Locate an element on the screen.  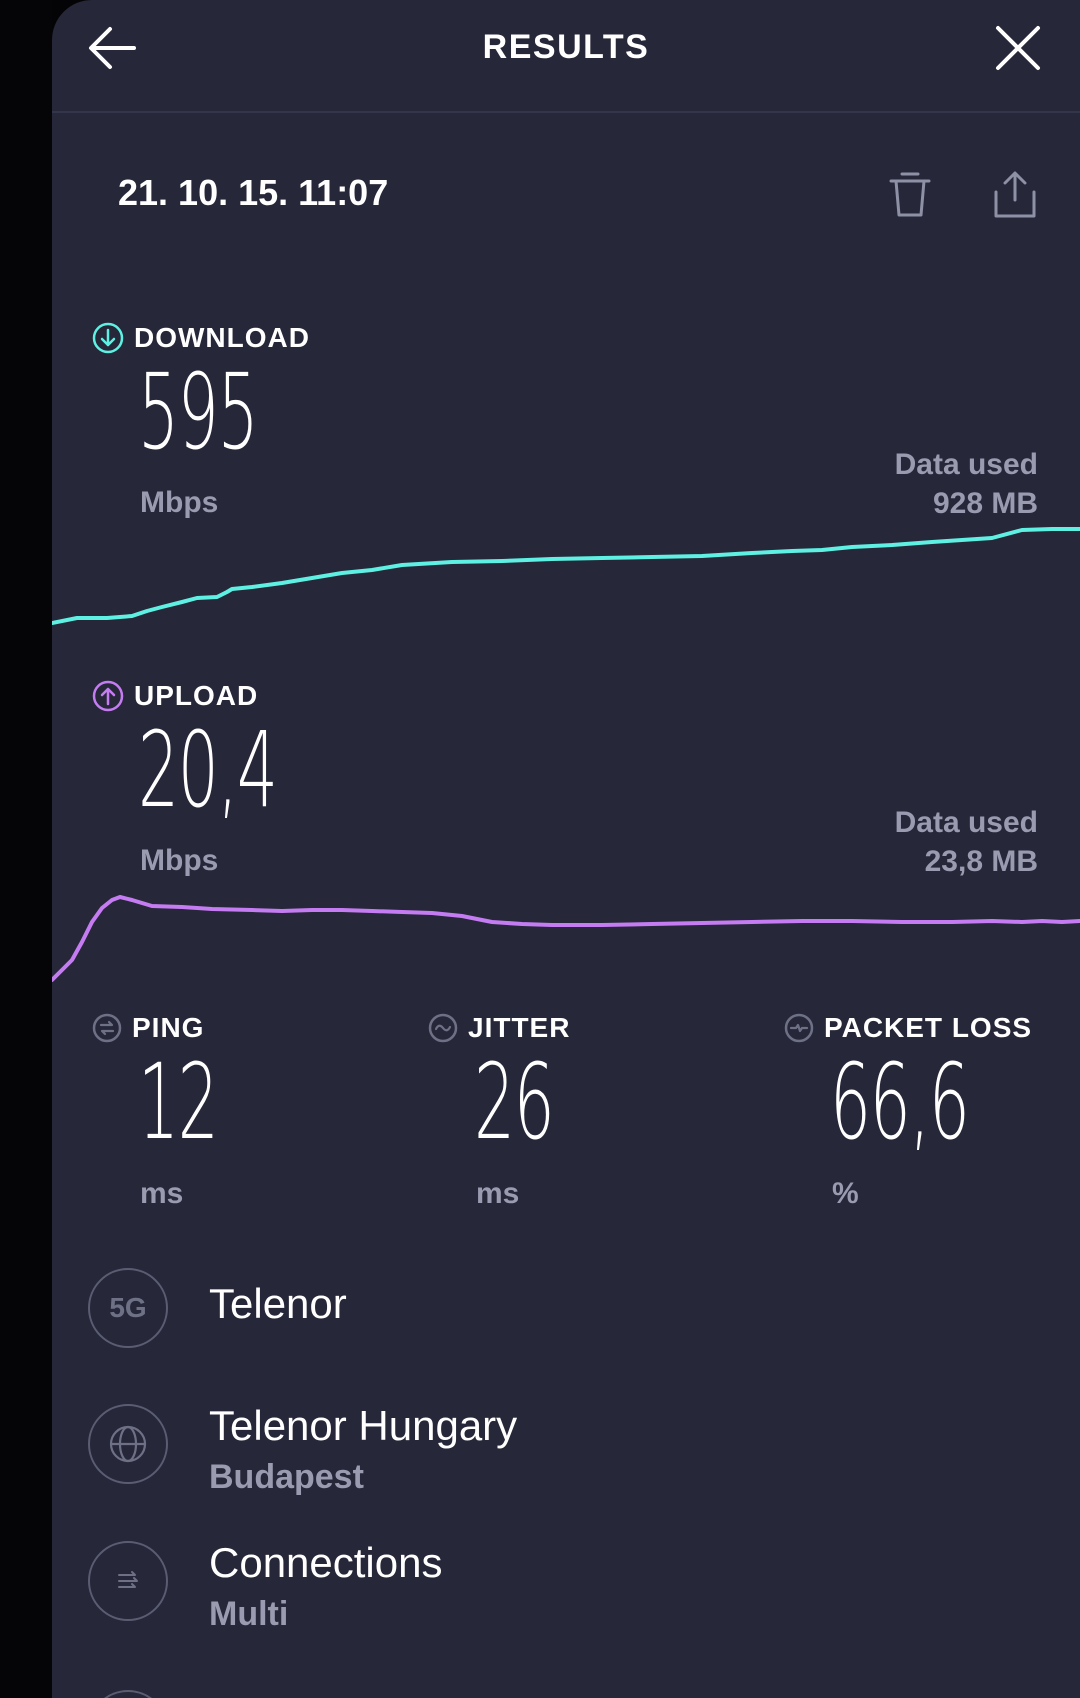
upload-unit: Mbps is located at coordinates (179, 860).